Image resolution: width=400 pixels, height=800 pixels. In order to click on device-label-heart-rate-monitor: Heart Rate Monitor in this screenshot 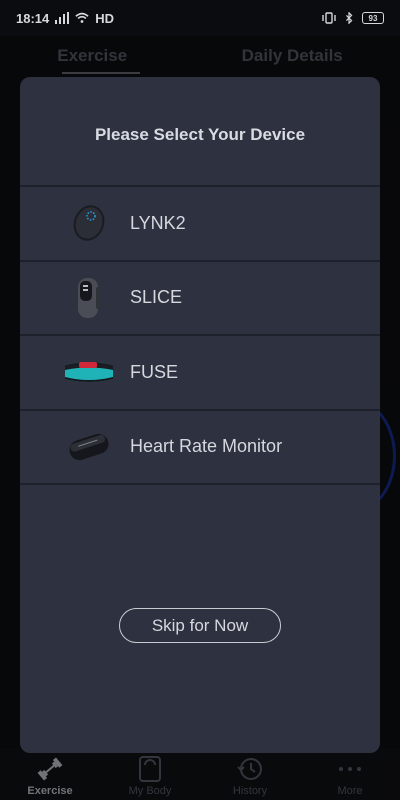, I will do `click(206, 446)`.